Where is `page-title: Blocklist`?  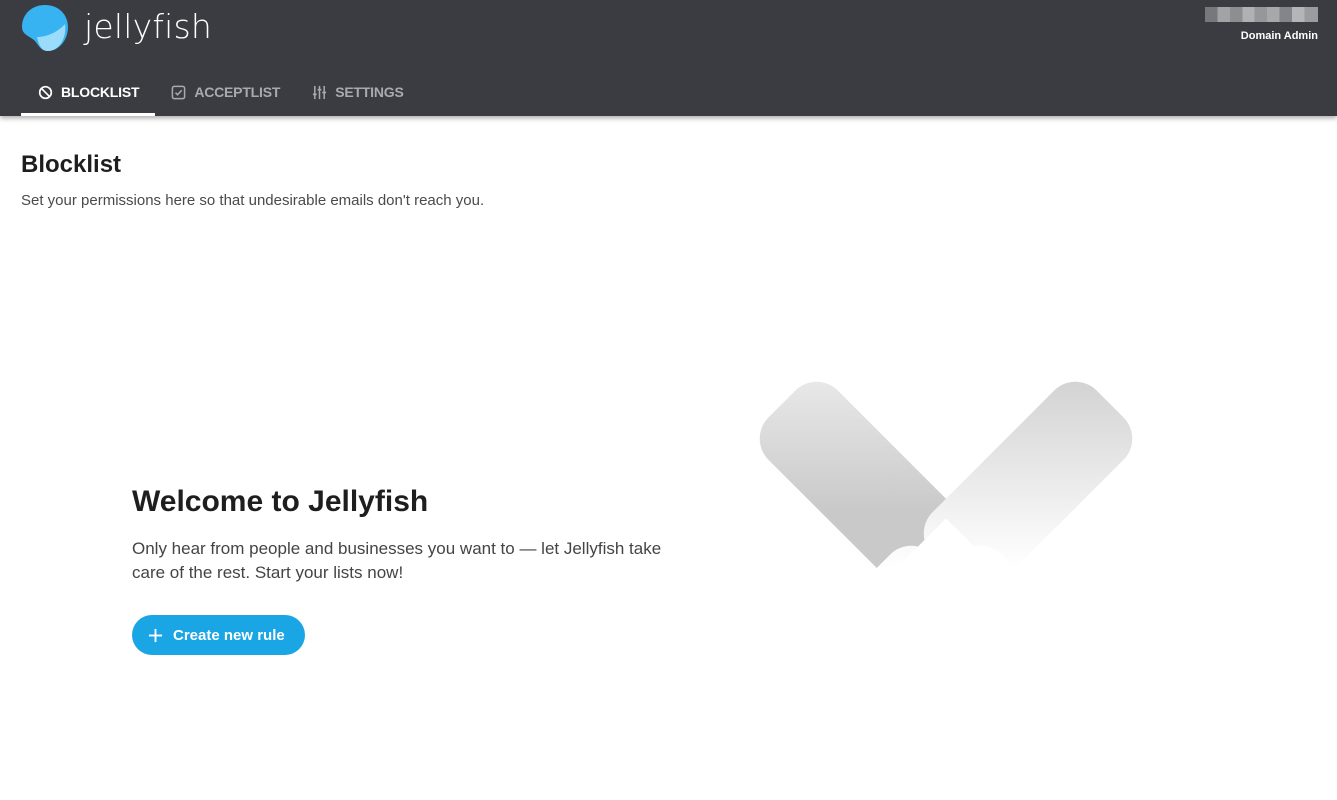
page-title: Blocklist is located at coordinates (71, 164).